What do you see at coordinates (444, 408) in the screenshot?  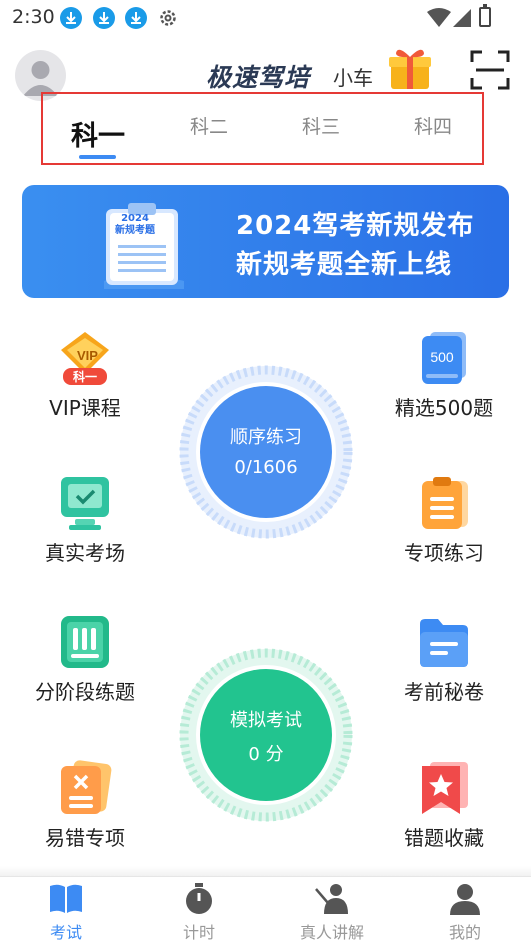 I see `select-500-label: 精选500题` at bounding box center [444, 408].